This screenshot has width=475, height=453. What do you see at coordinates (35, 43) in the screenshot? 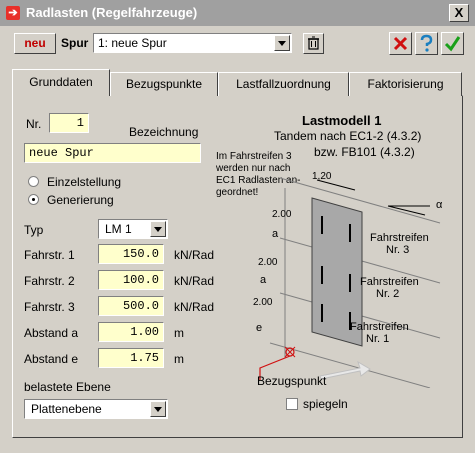
I see `new-button: neu` at bounding box center [35, 43].